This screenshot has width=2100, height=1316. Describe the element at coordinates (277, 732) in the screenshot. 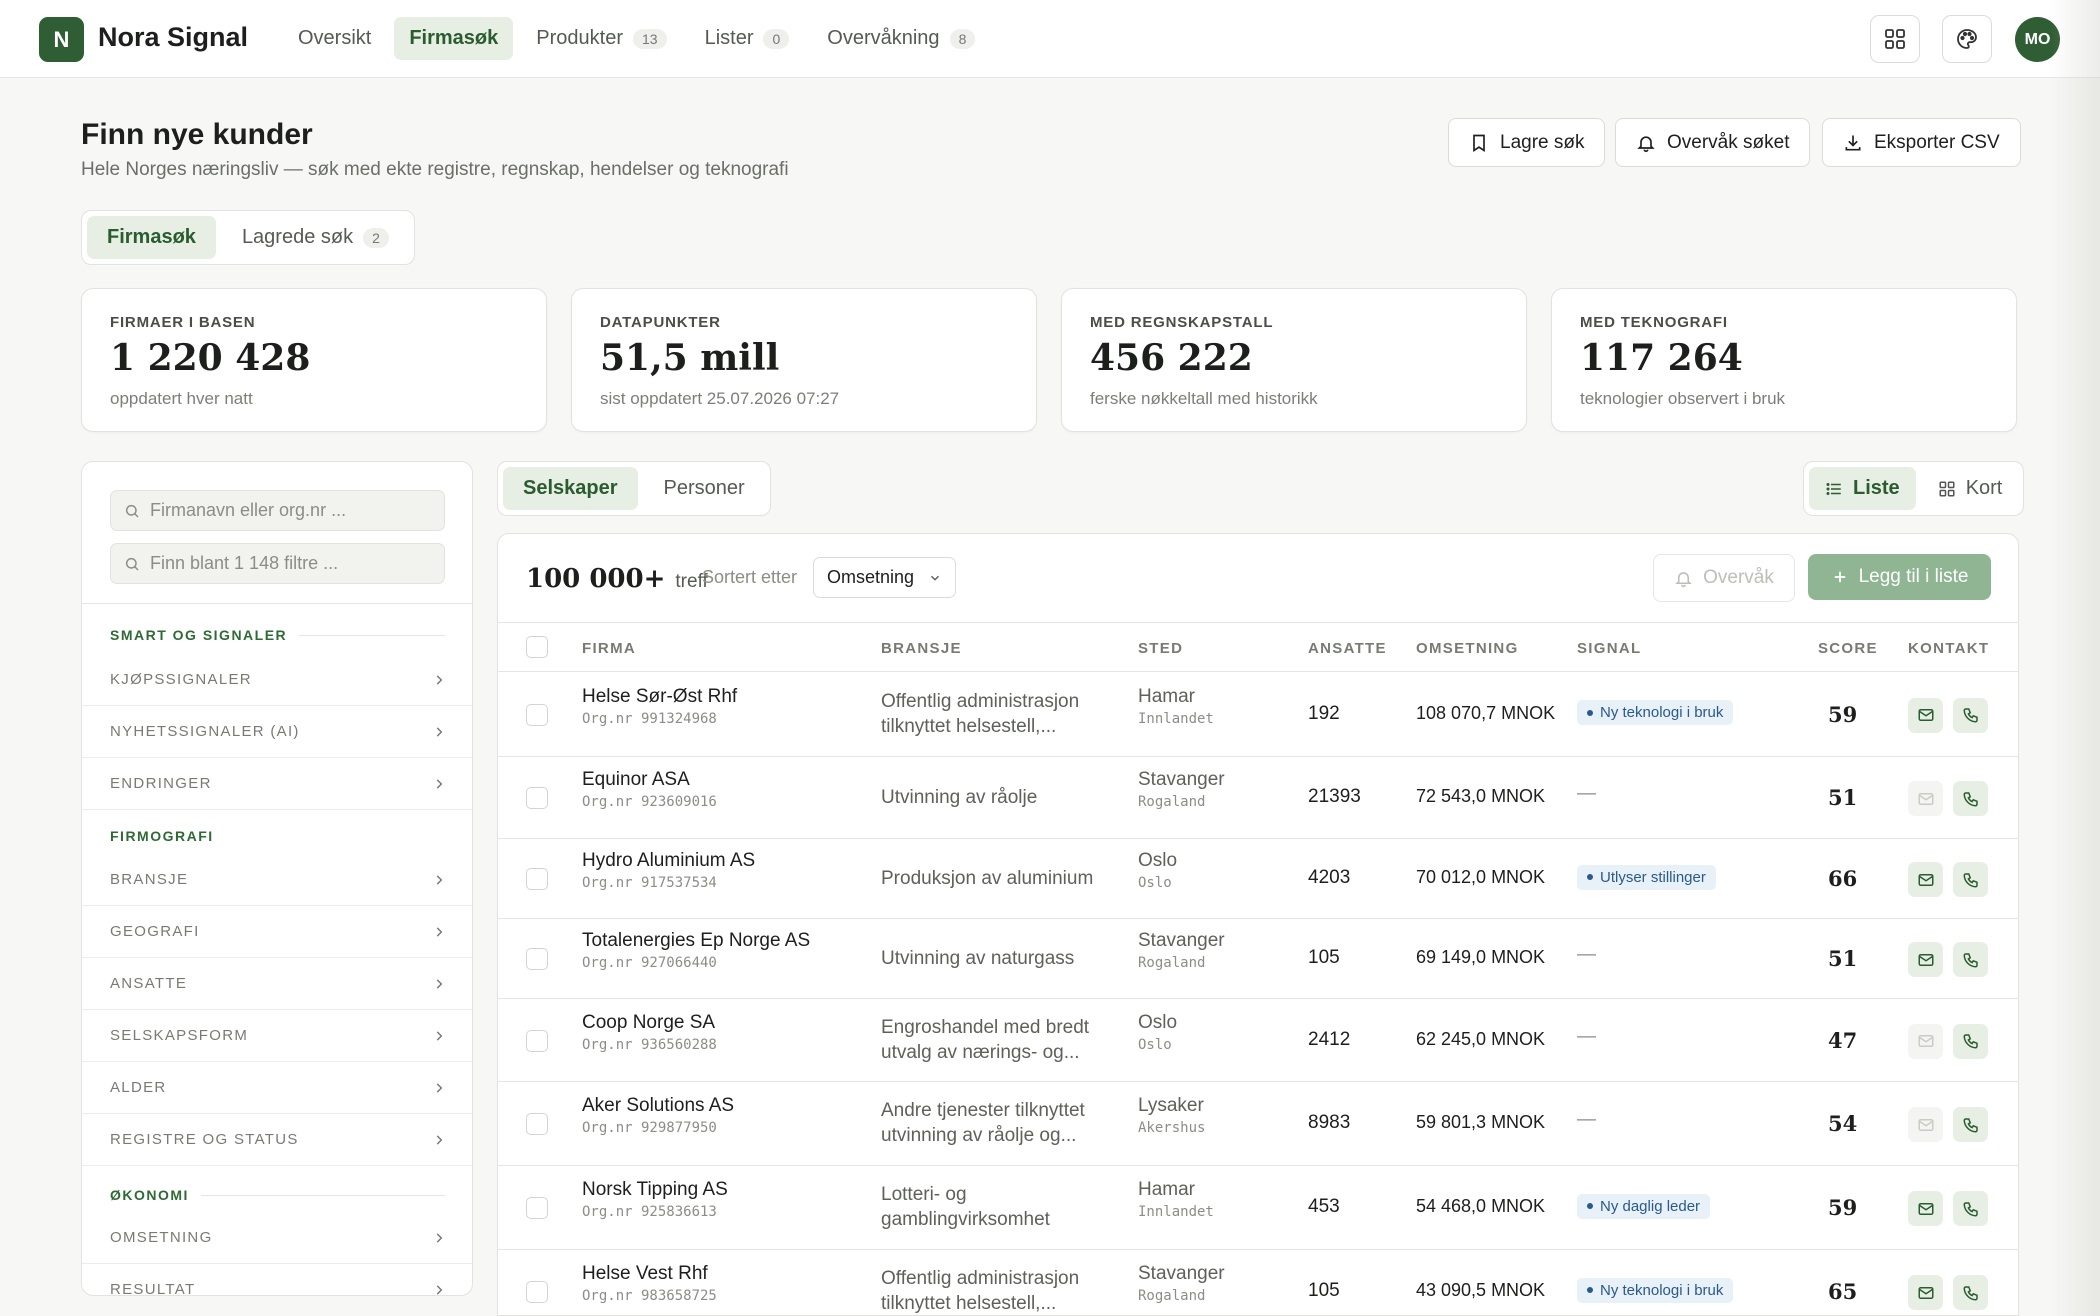

I see `filter-nyhetssignaler: NYHETSSIGNALER (AI)` at that location.